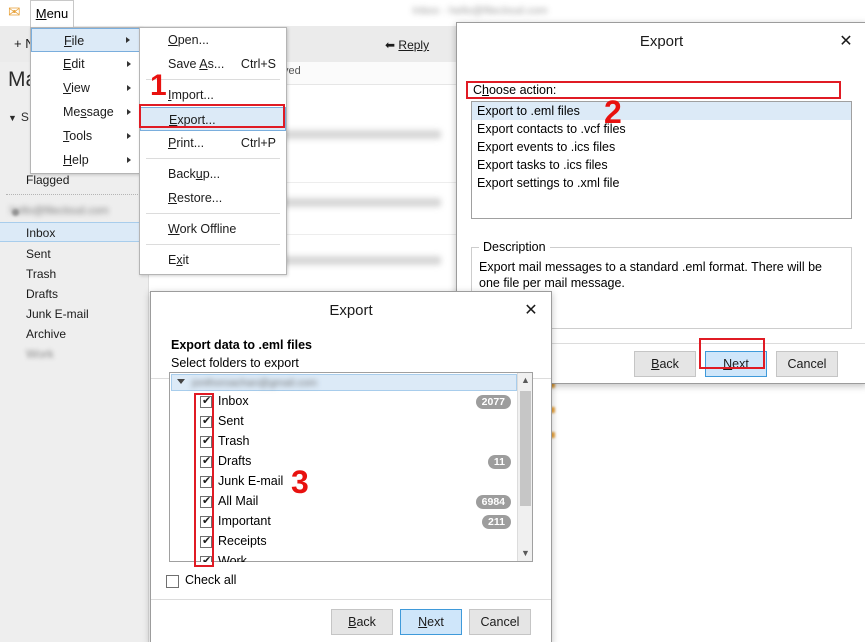  What do you see at coordinates (661, 183) in the screenshot?
I see `action-item-export-settings-xml: Export settings to .xml file` at bounding box center [661, 183].